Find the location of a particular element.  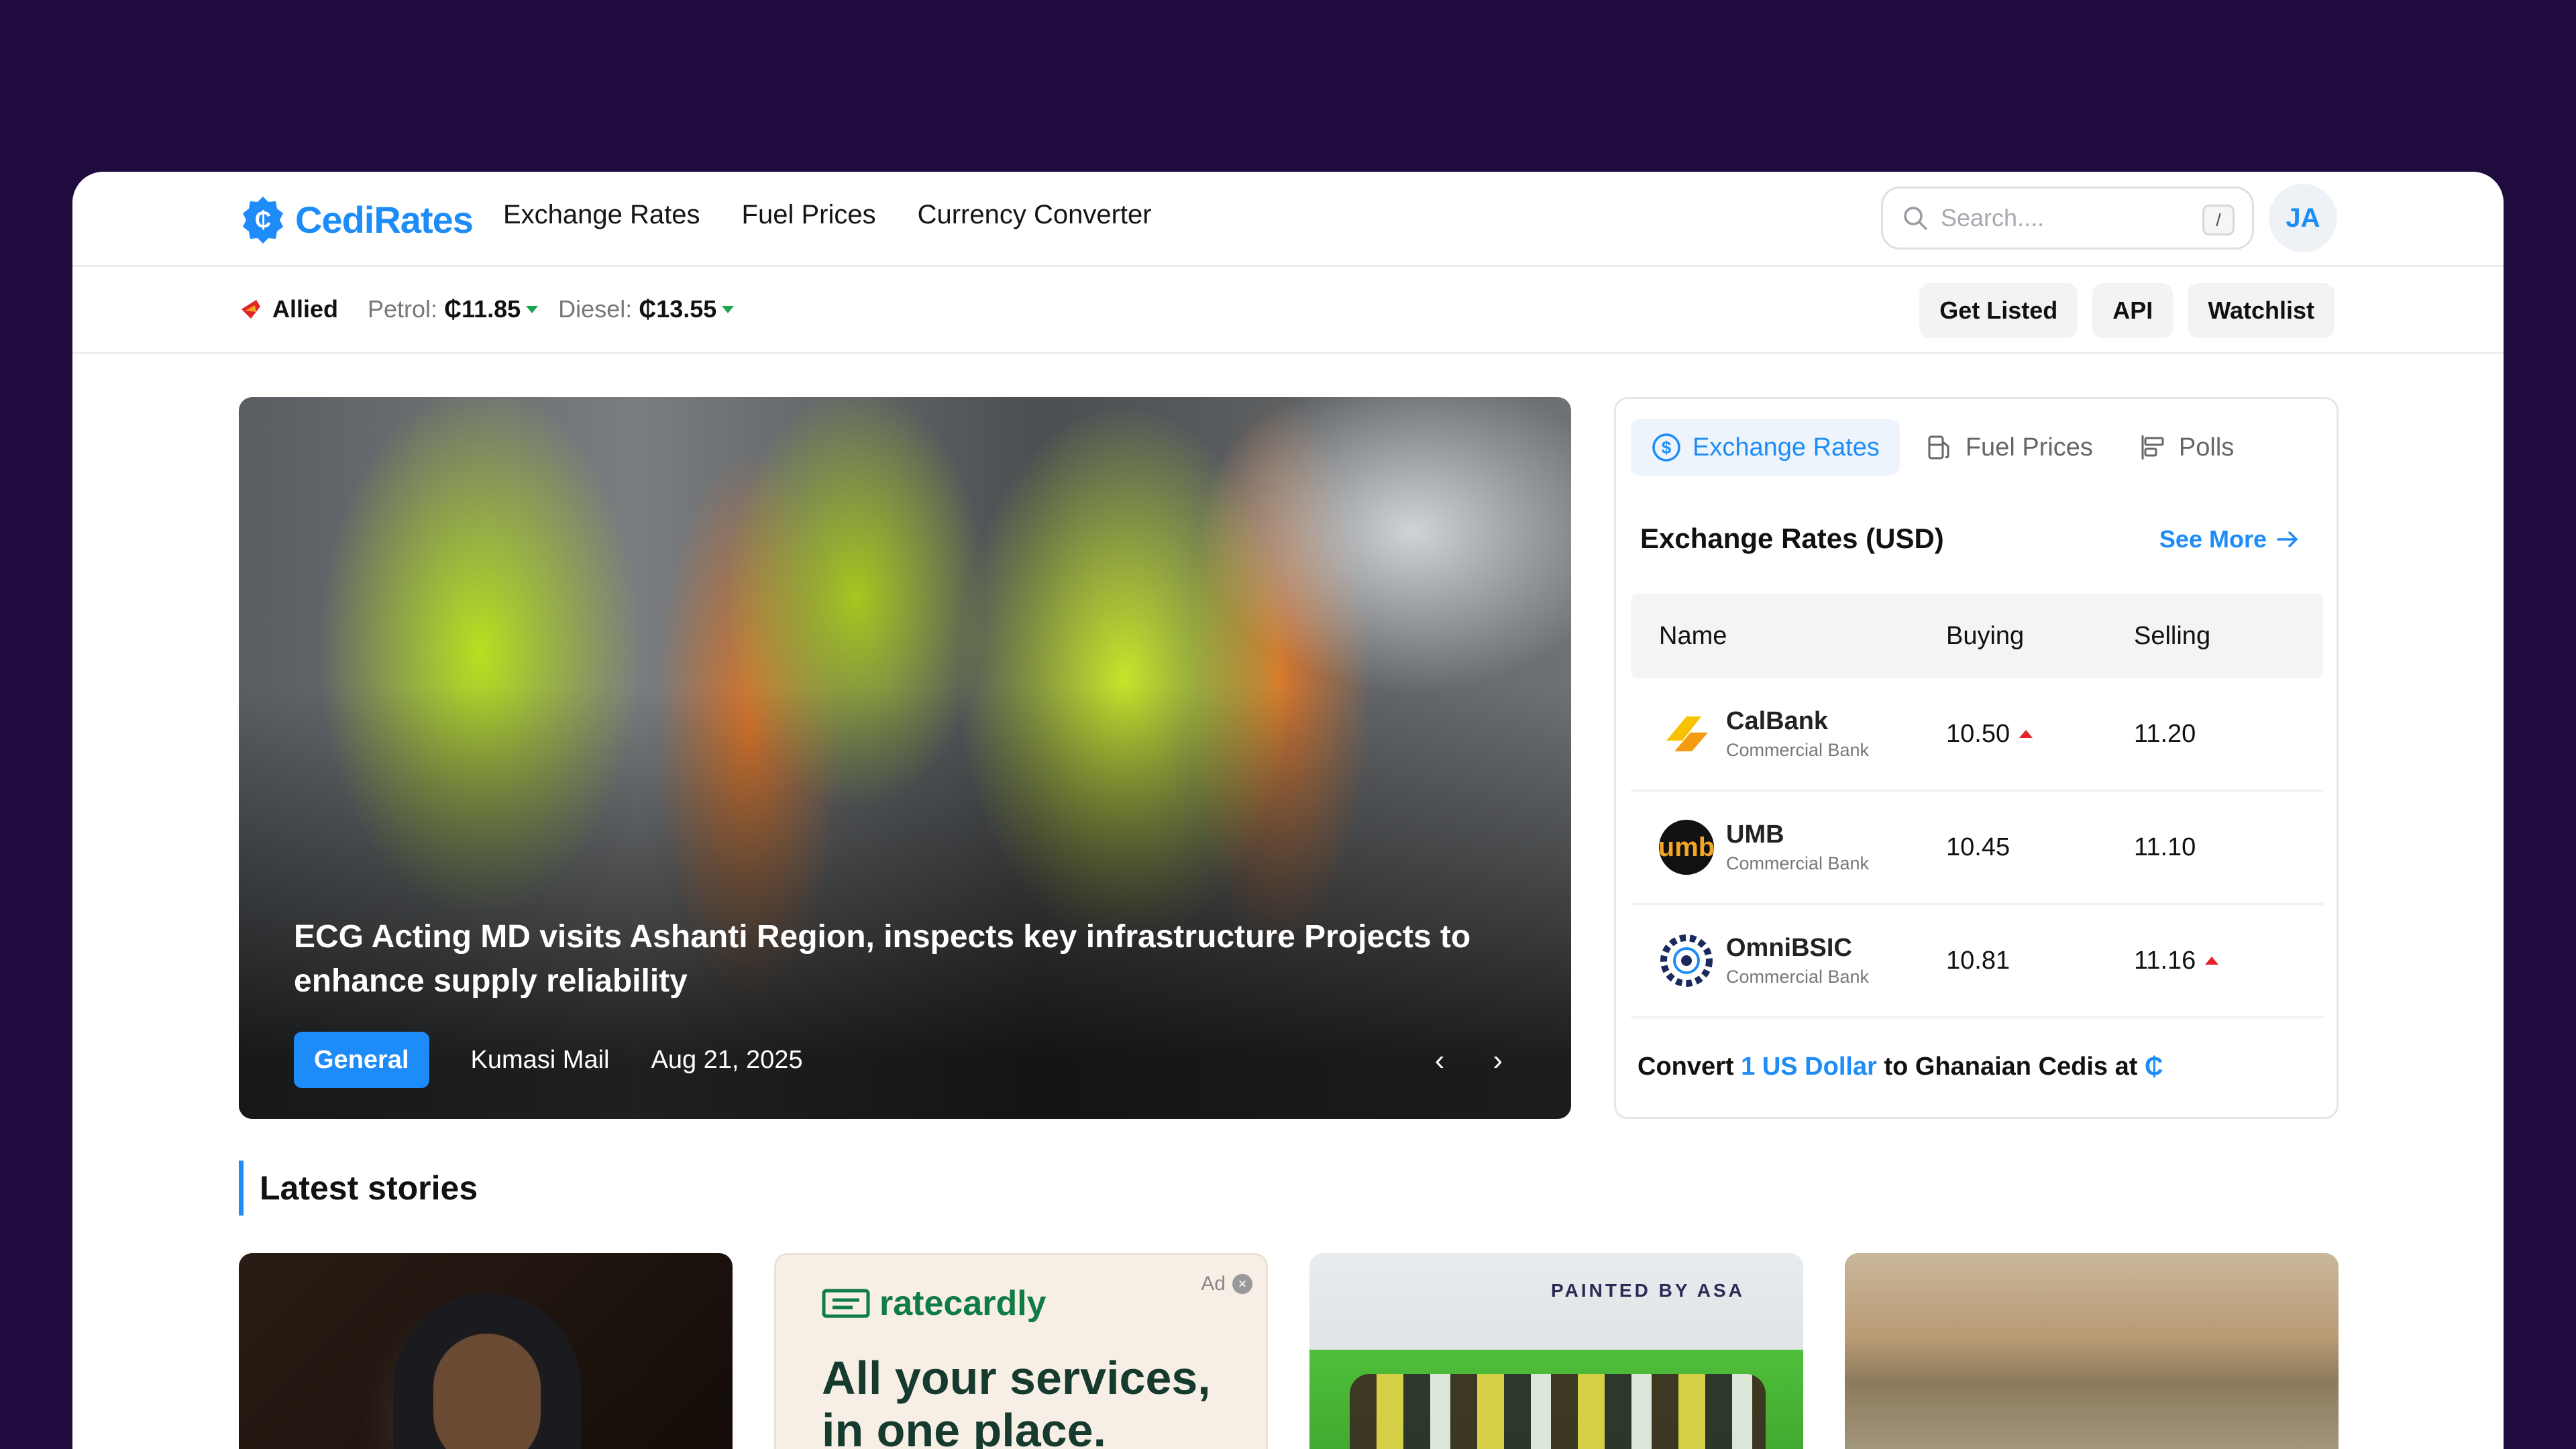

ad-logo: ratecardly is located at coordinates (934, 1303).